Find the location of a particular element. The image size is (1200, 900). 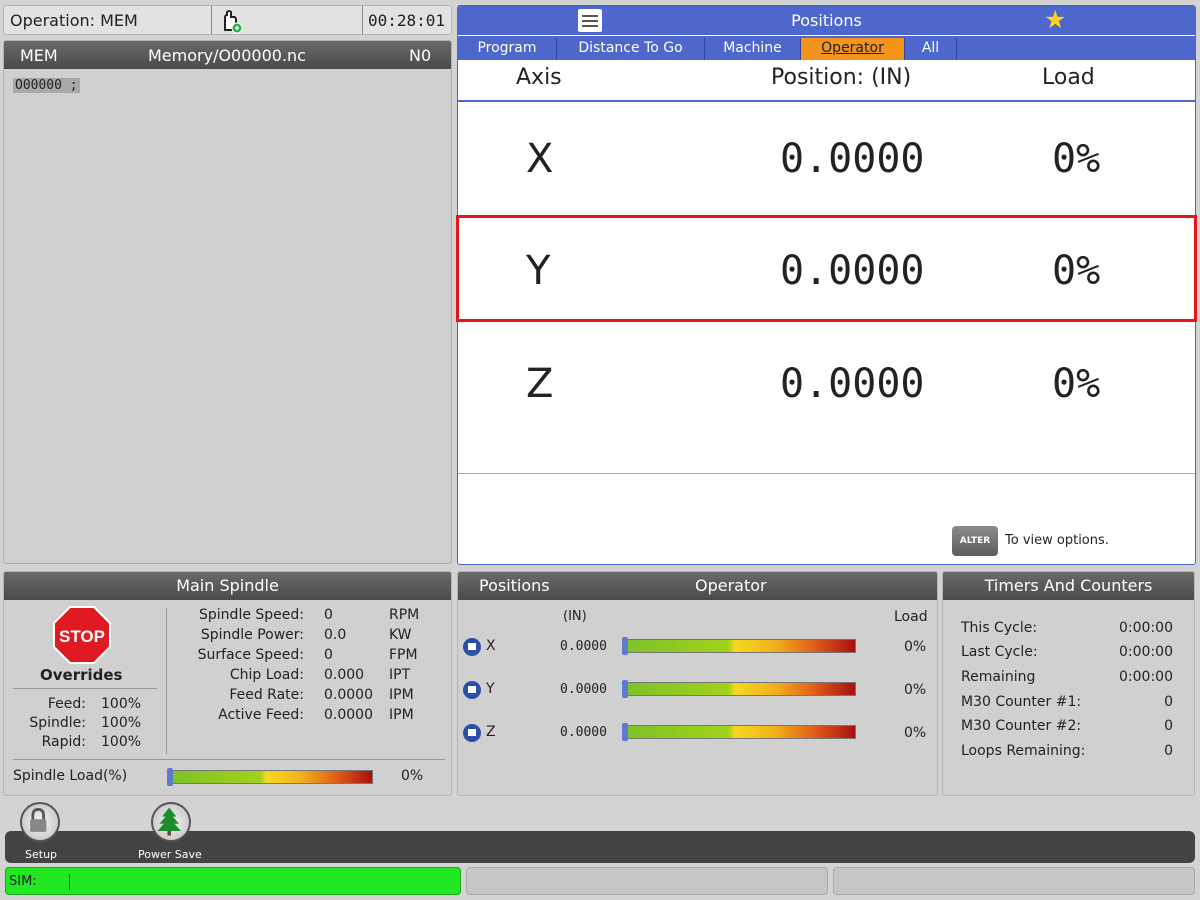

timers-header: Timers And Counters is located at coordinates (1068, 586).